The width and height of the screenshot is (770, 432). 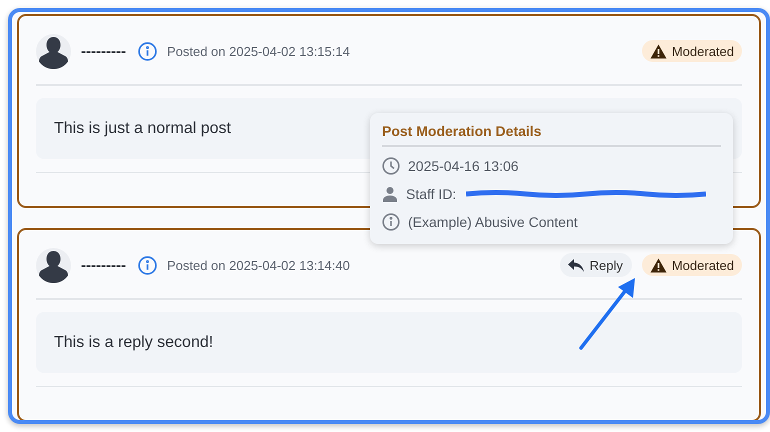 I want to click on reply-icon, so click(x=576, y=265).